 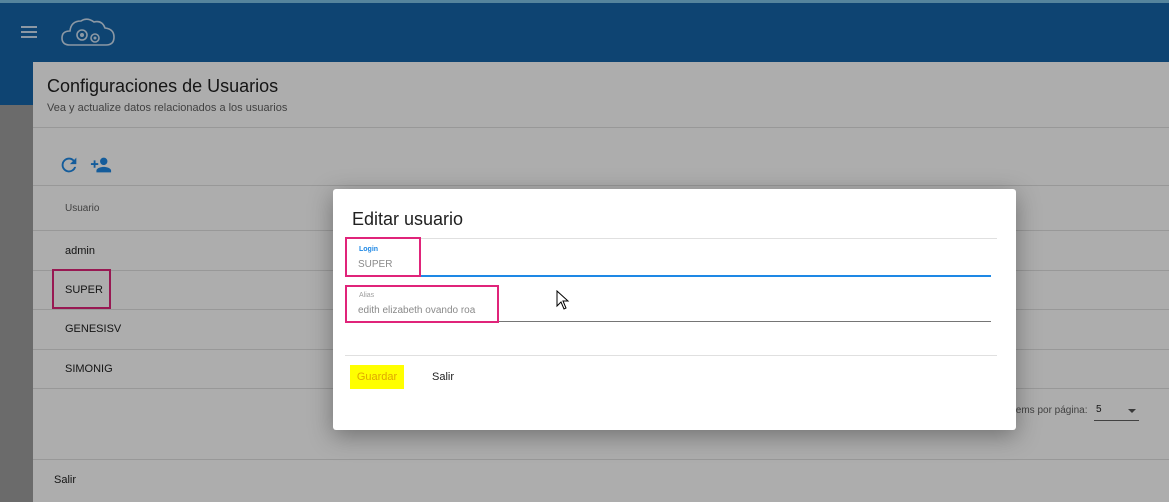 I want to click on login-underline, so click(x=668, y=276).